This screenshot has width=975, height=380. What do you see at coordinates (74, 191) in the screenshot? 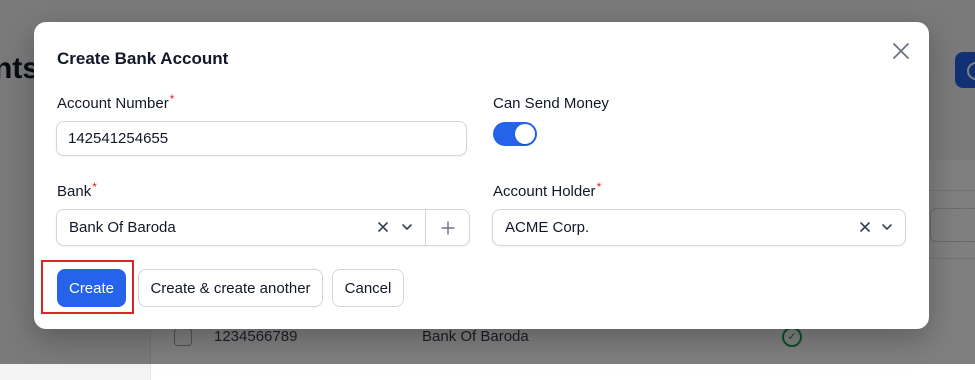
I see `bank-label-text: Bank` at bounding box center [74, 191].